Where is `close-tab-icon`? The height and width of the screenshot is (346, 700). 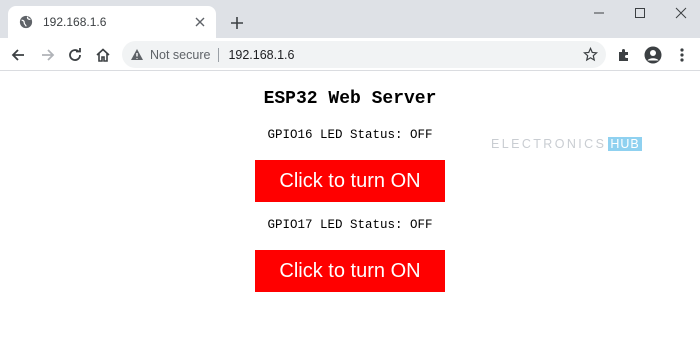 close-tab-icon is located at coordinates (200, 22).